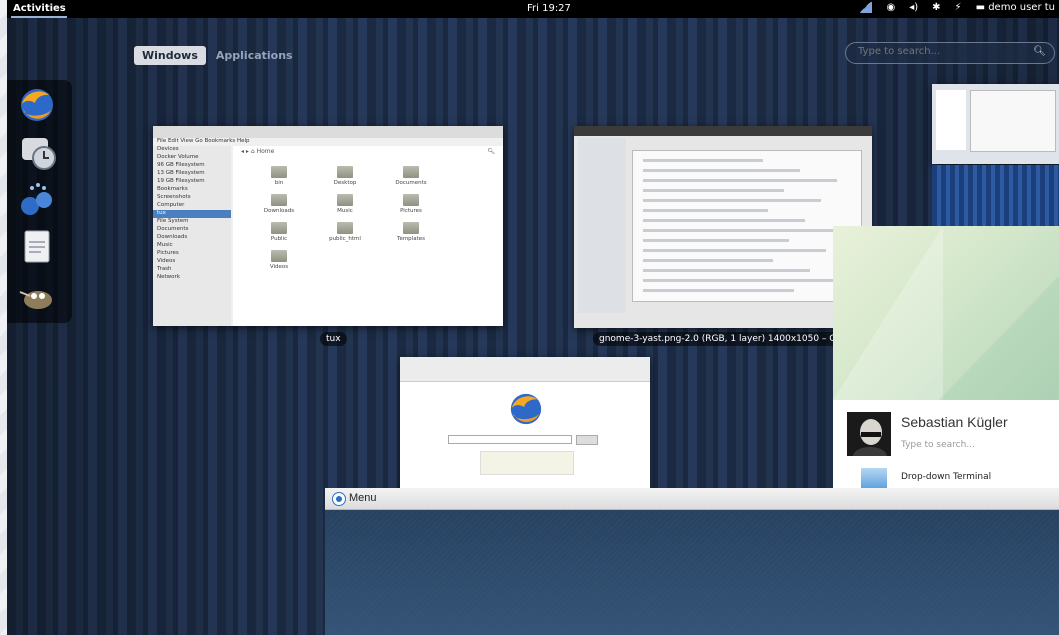 Image resolution: width=1059 pixels, height=635 pixels. What do you see at coordinates (254, 55) in the screenshot?
I see `tab-applications: Applications` at bounding box center [254, 55].